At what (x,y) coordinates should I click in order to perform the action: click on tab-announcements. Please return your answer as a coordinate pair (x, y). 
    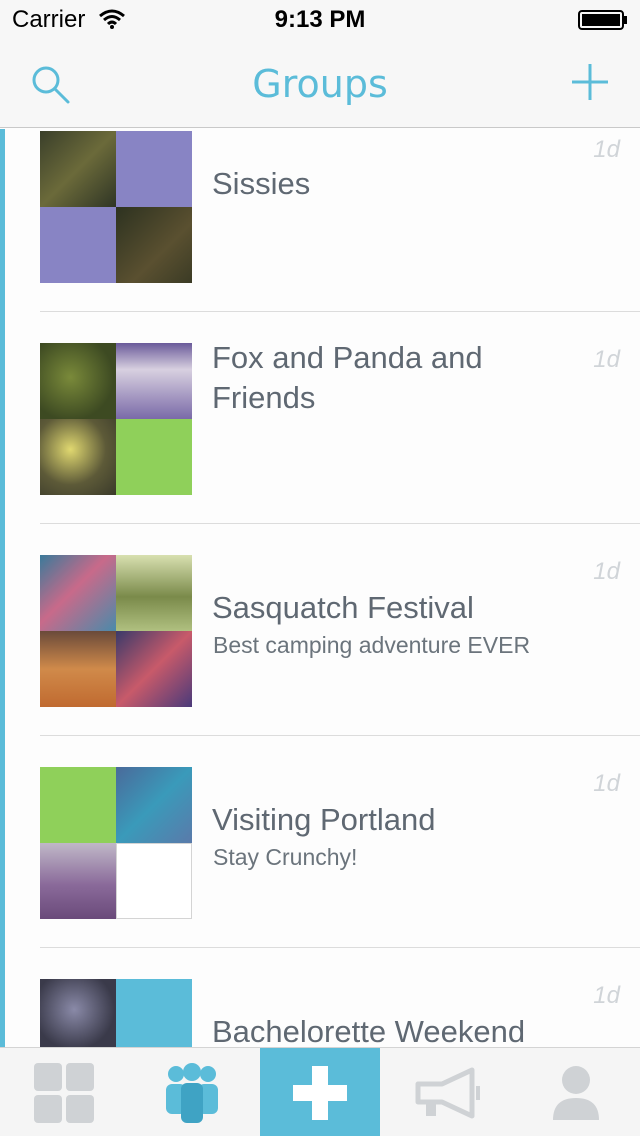
    Looking at the image, I should click on (448, 1092).